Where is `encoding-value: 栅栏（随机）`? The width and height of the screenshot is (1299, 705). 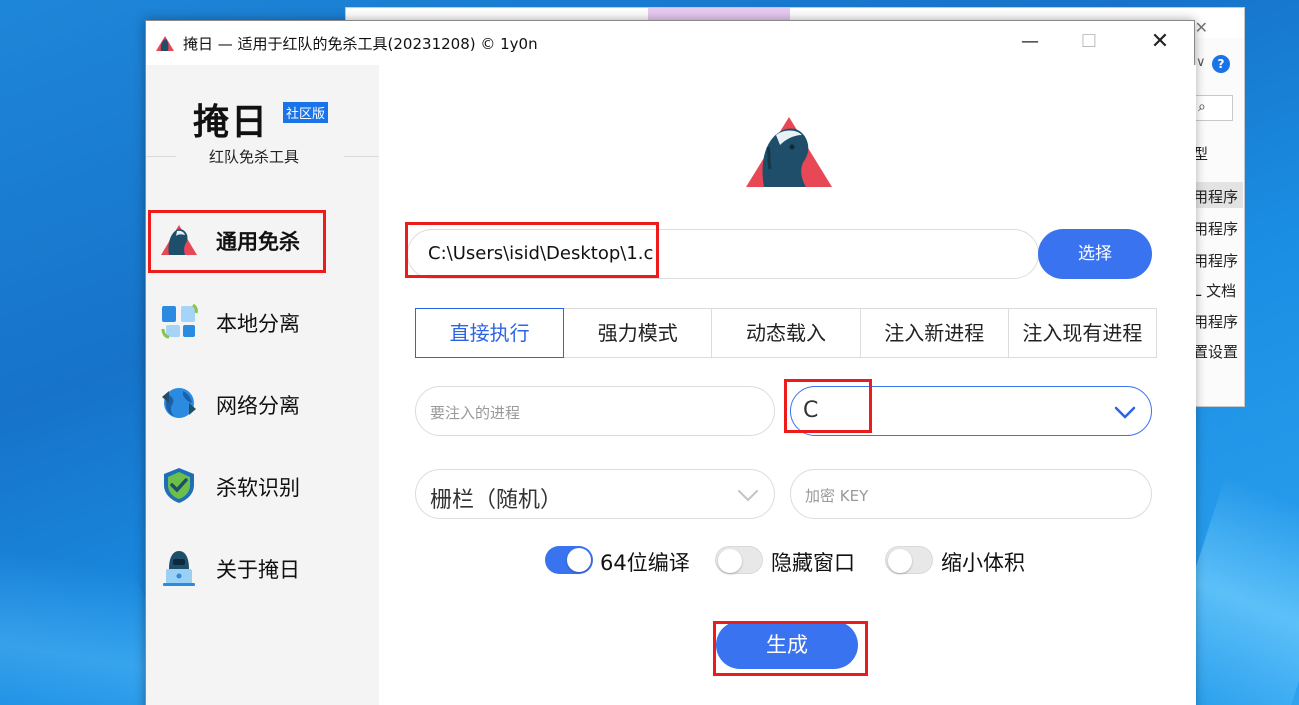 encoding-value: 栅栏（随机） is located at coordinates (496, 500).